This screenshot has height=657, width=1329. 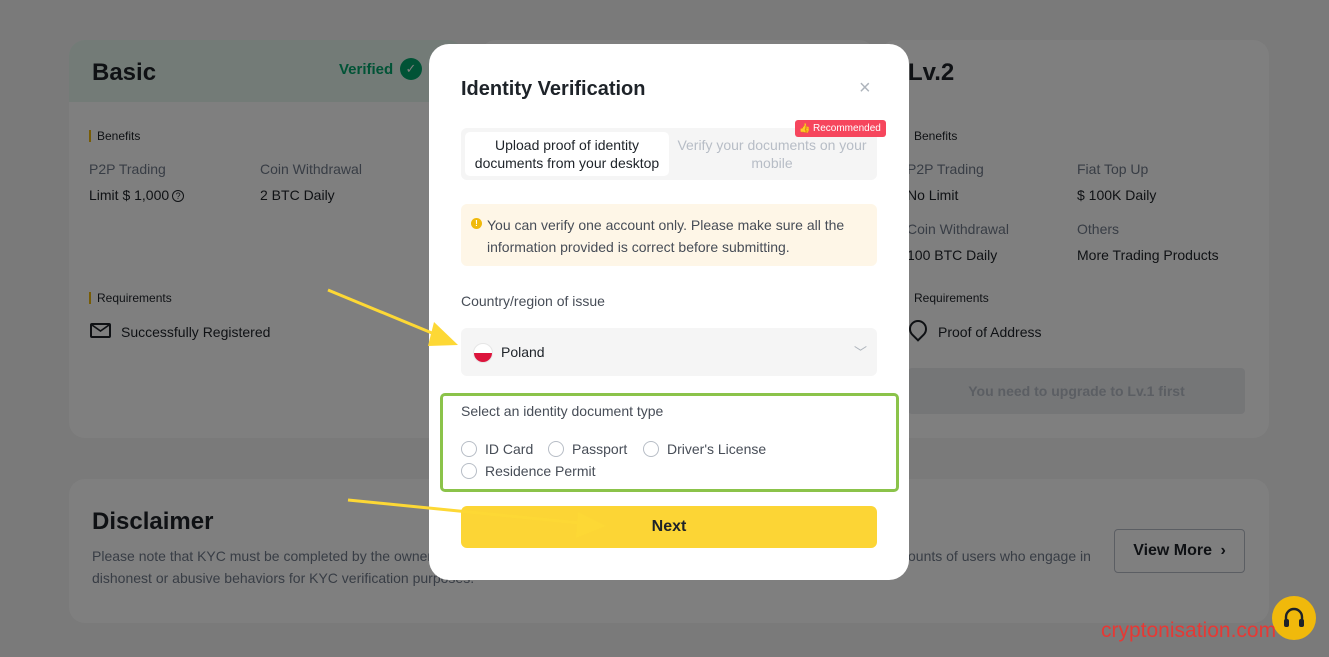 What do you see at coordinates (860, 352) in the screenshot?
I see `chevron-down-icon: ﹀` at bounding box center [860, 352].